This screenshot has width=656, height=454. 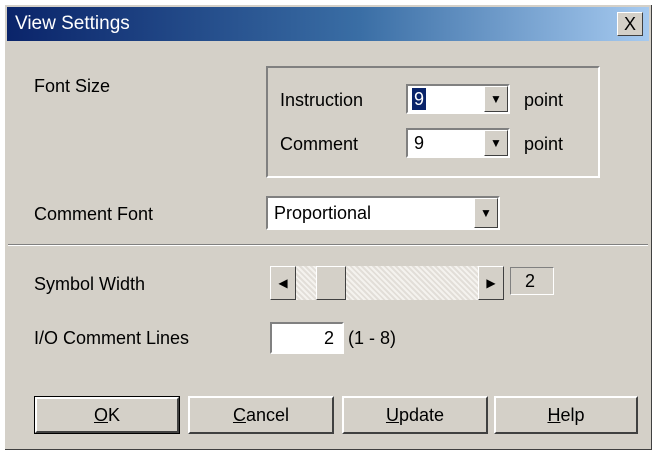 I want to click on title-bar: View Settings X, so click(x=328, y=24).